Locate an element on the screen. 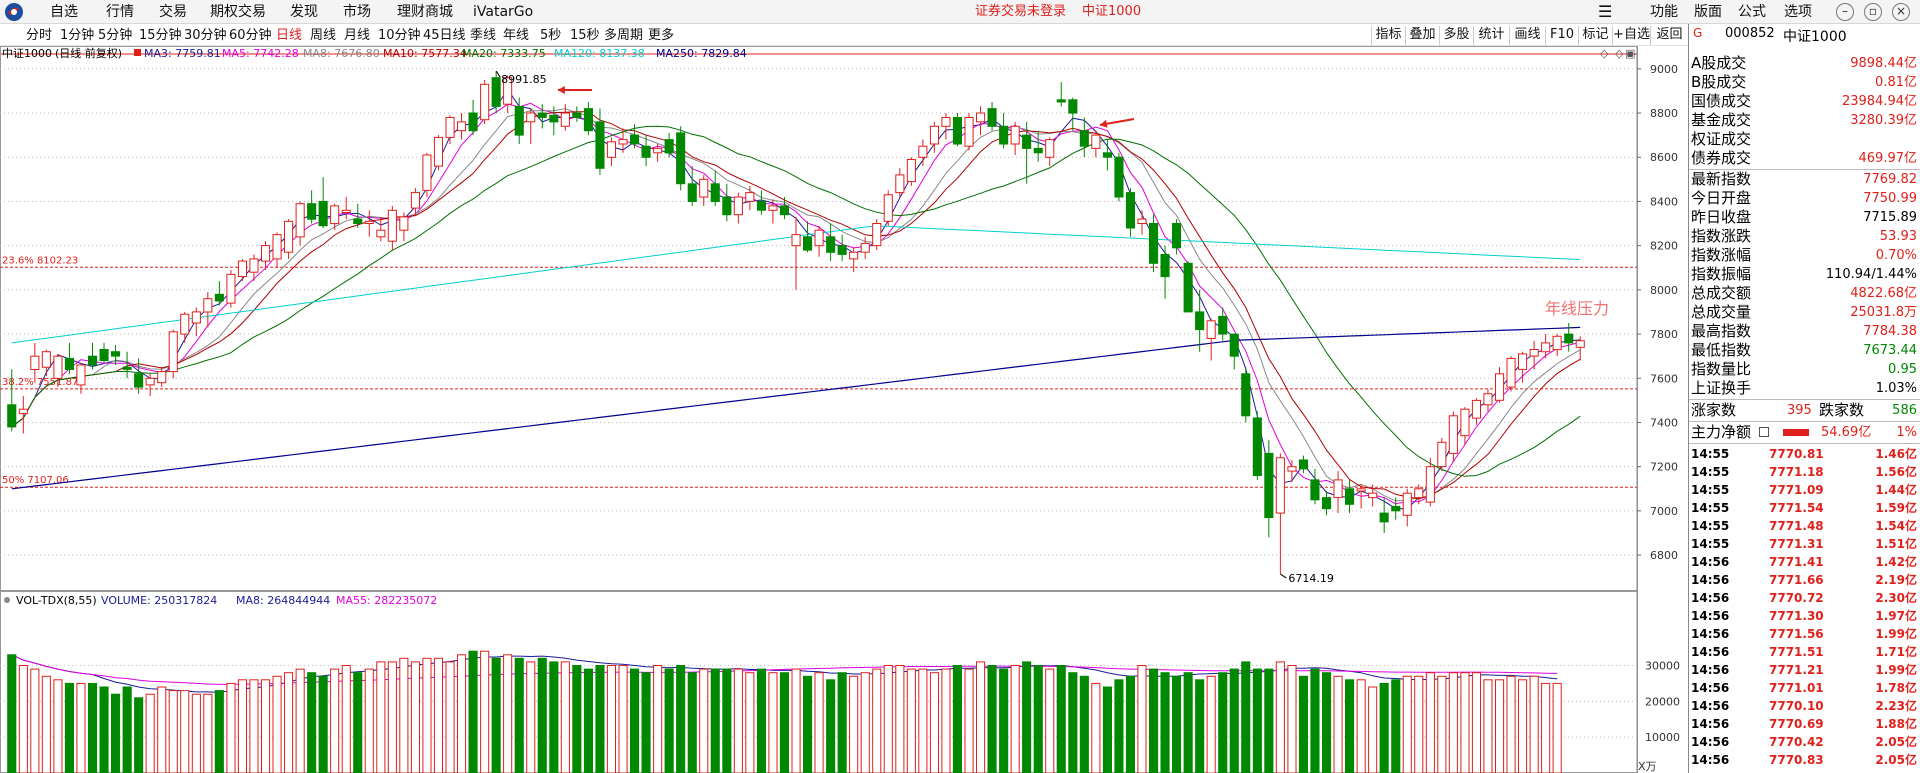 The image size is (1920, 773). price-tick-label-2: 7200 is located at coordinates (1664, 467).